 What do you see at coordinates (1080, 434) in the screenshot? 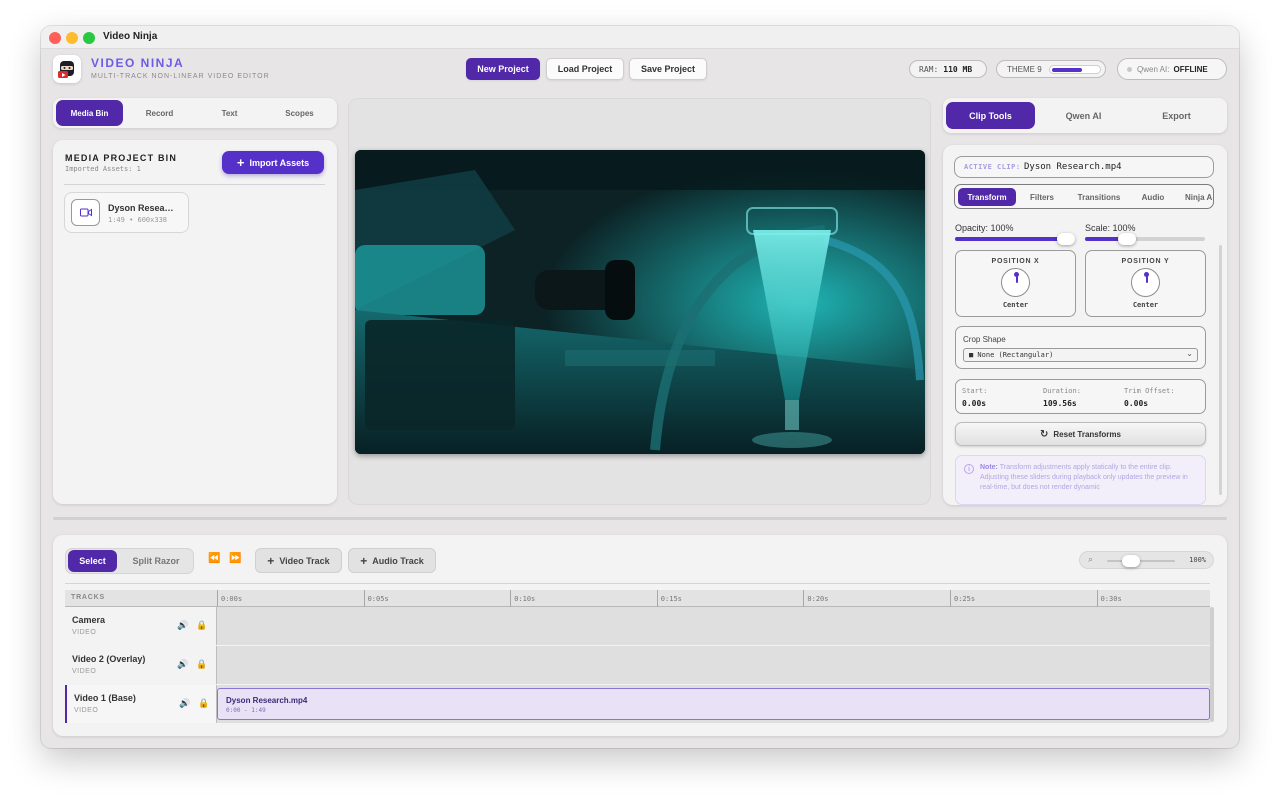
I see `reset-transforms-button: ↻ Reset Transforms` at bounding box center [1080, 434].